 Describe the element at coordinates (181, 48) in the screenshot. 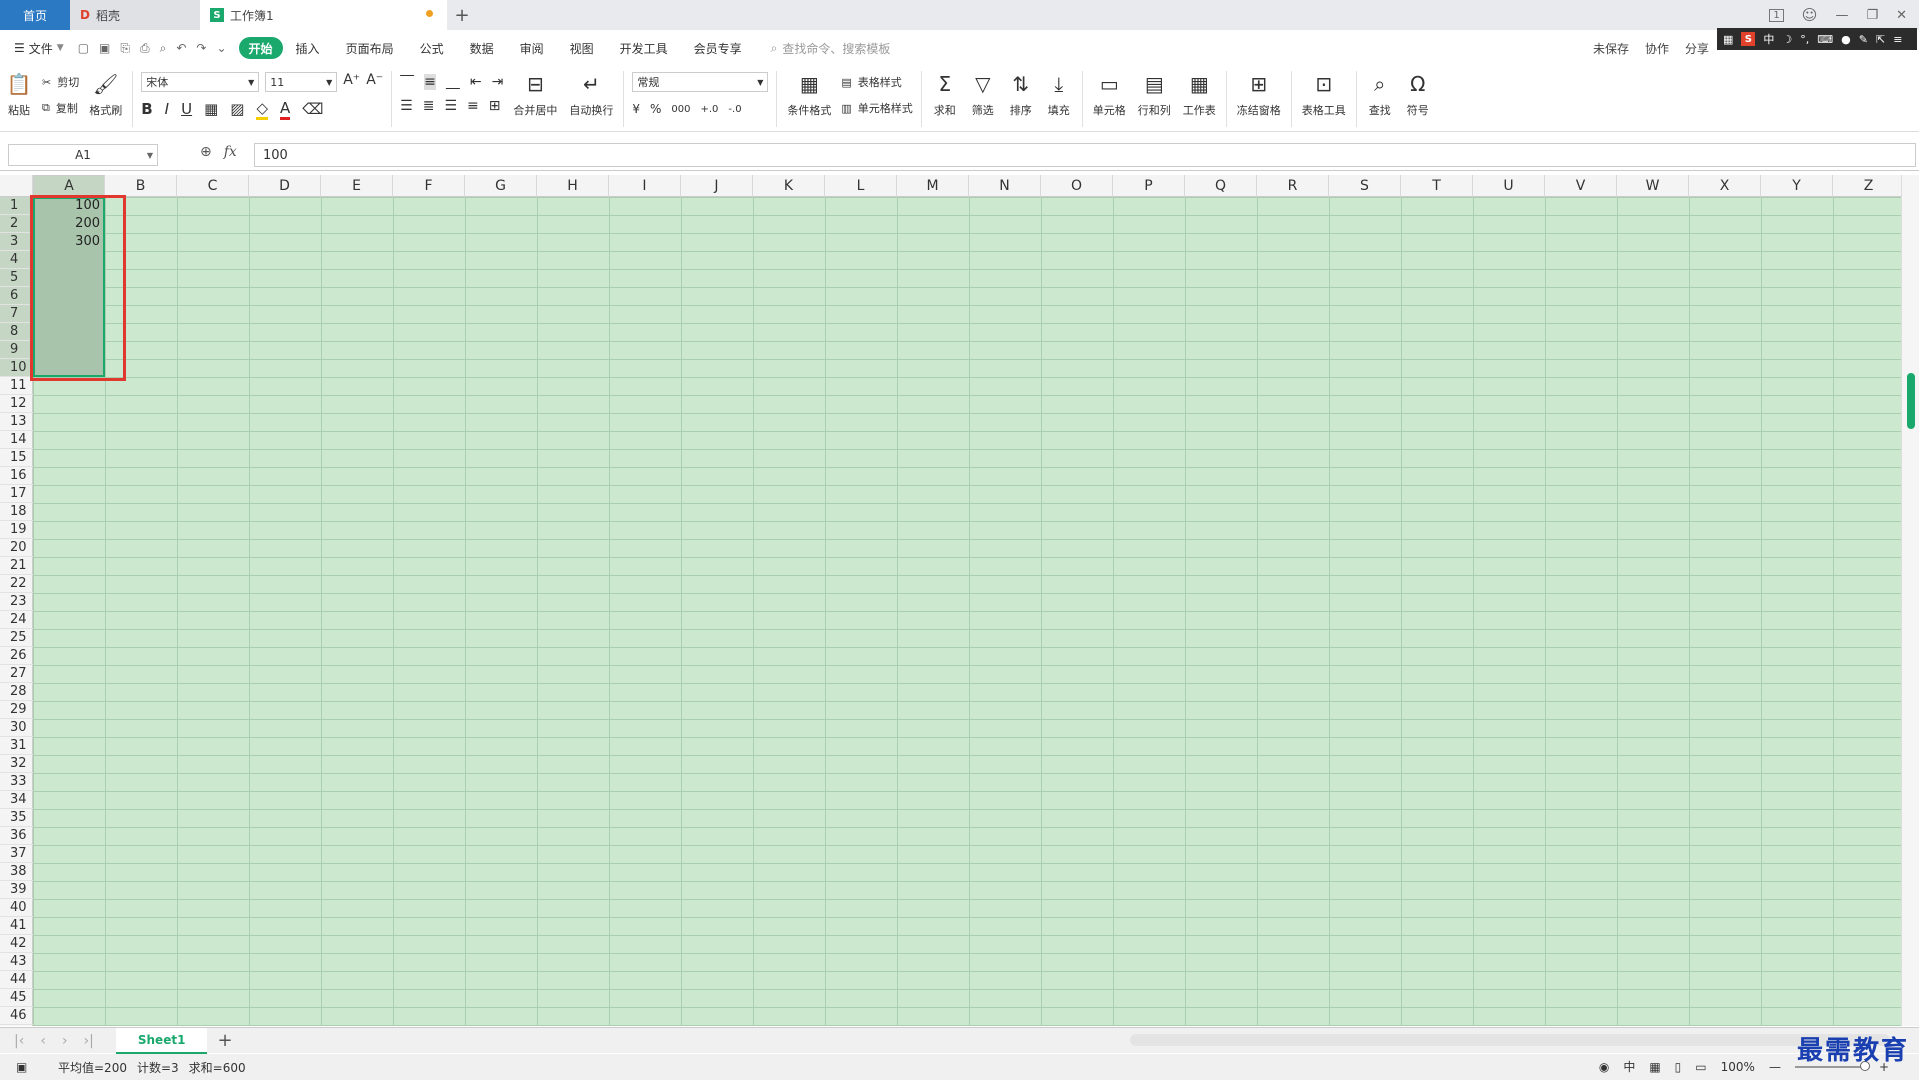

I see `undo-icon: ↶` at that location.